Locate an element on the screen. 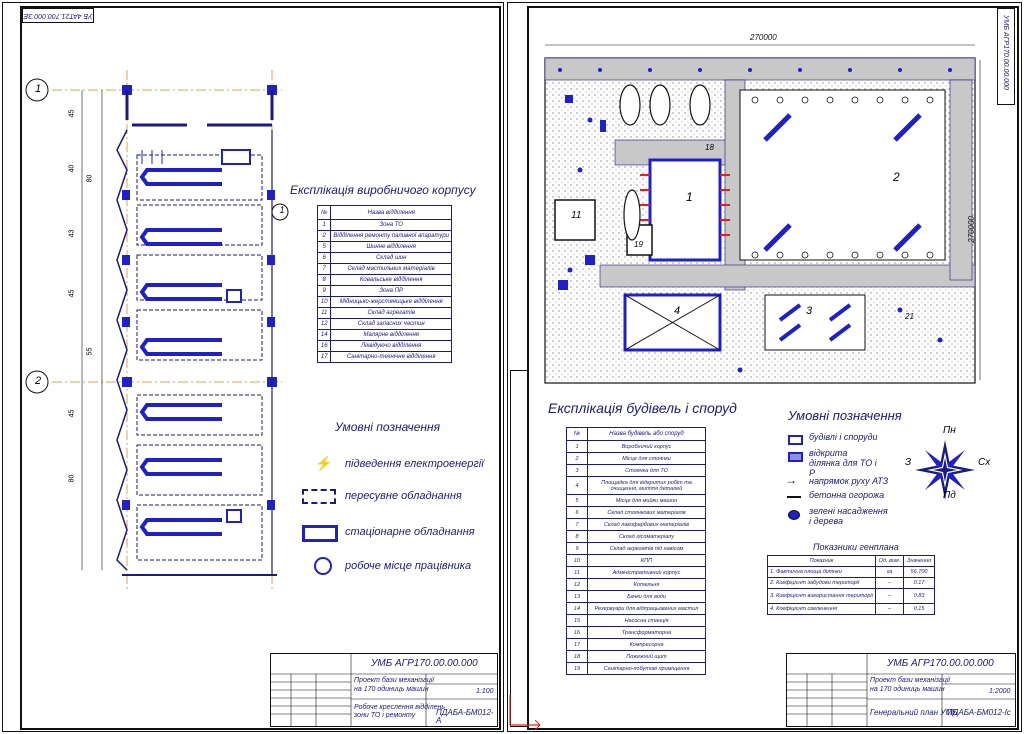  legend-label: стаціонарне обладнання is located at coordinates (410, 532).